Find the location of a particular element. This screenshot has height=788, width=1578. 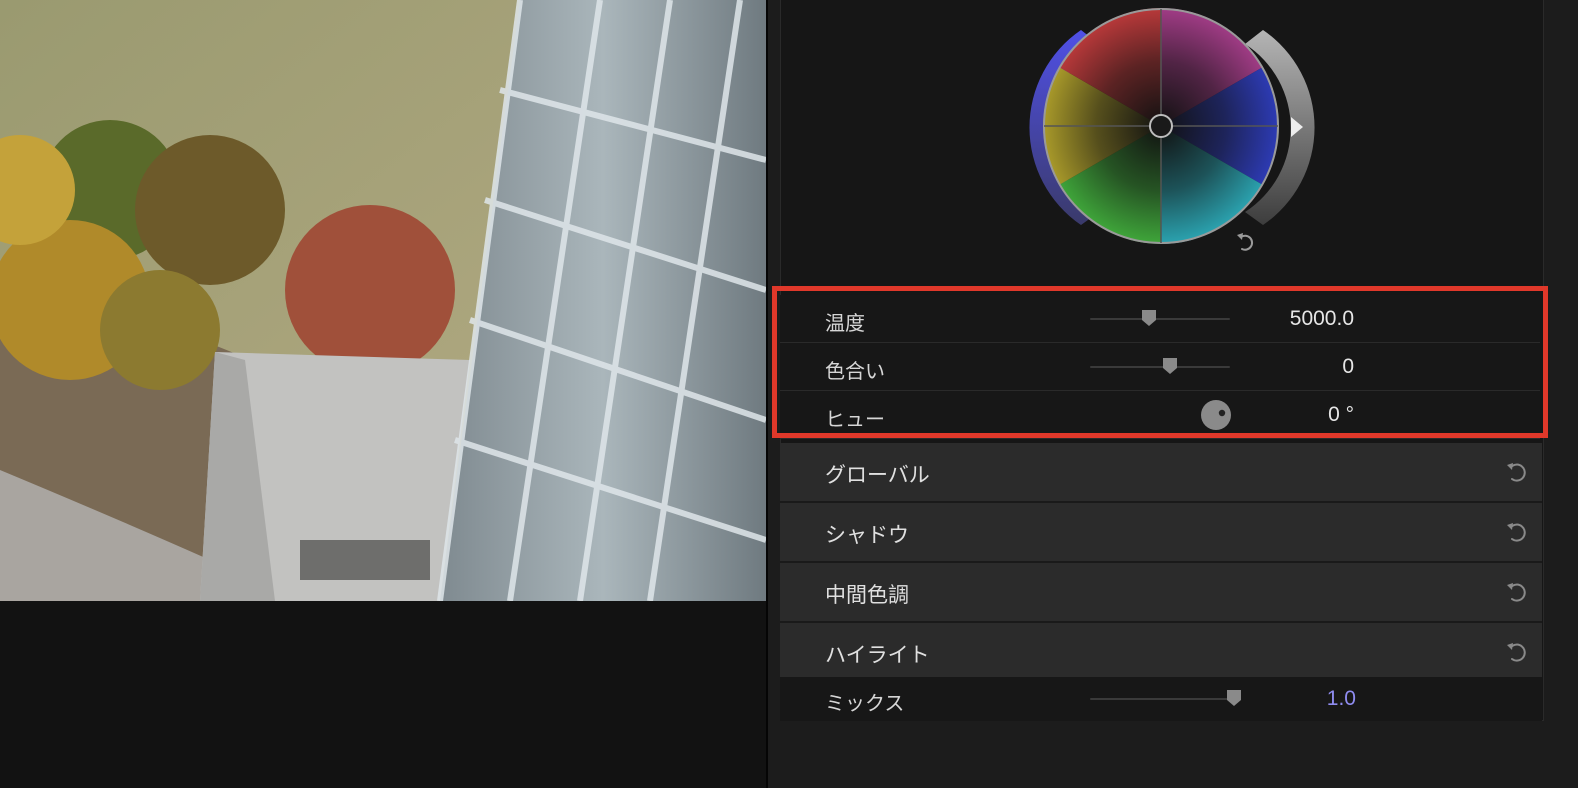

mix-slider is located at coordinates (1160, 699).